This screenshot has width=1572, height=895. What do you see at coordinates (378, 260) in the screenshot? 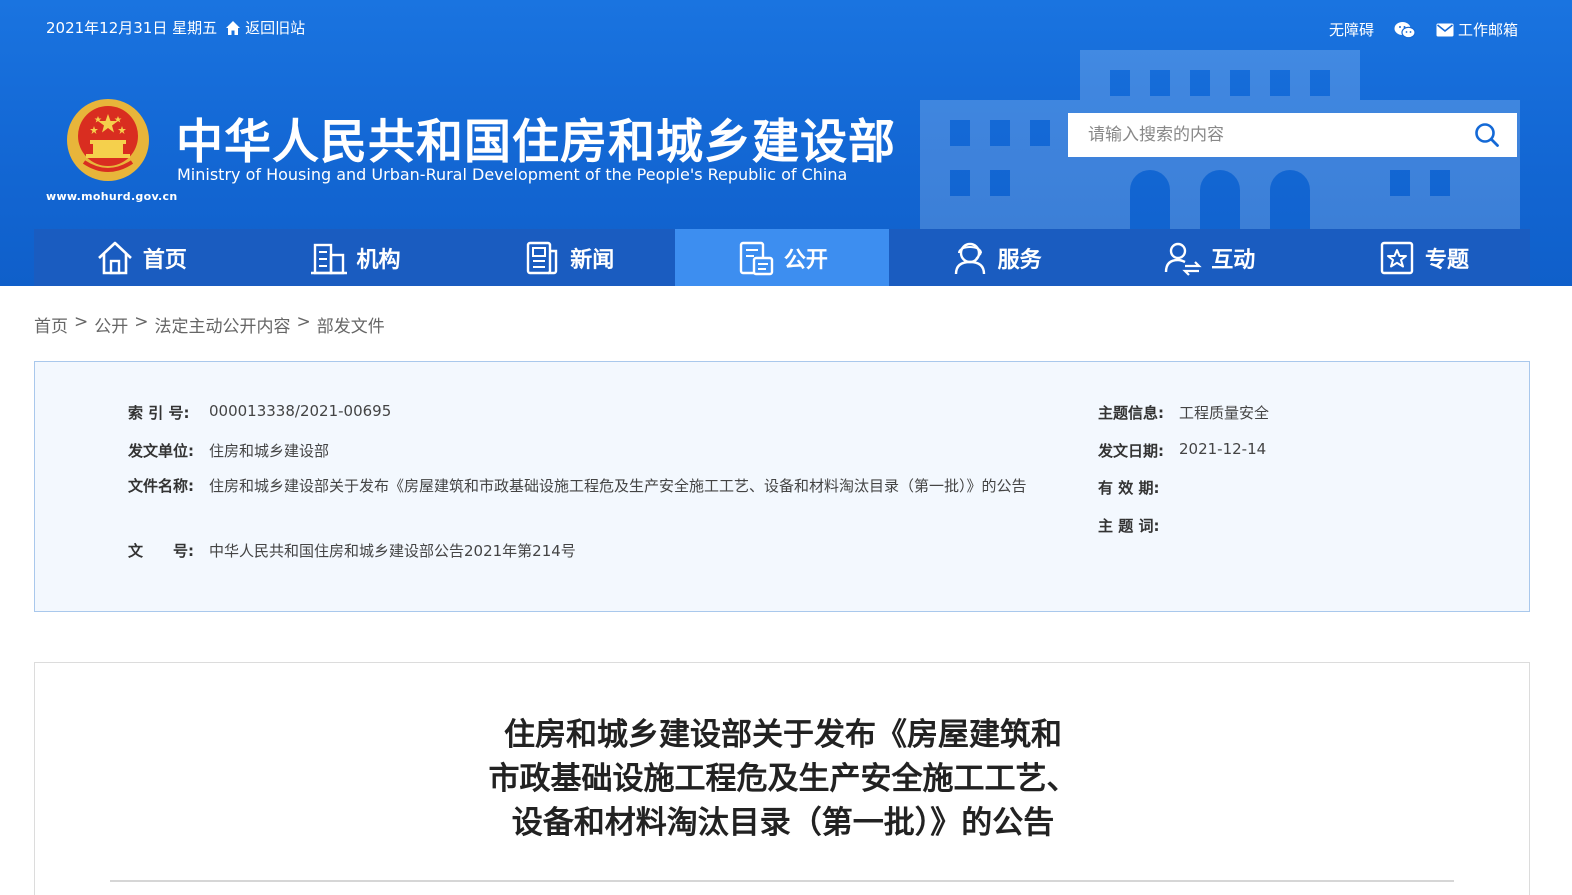
I see `nav-label-organization: 机构` at bounding box center [378, 260].